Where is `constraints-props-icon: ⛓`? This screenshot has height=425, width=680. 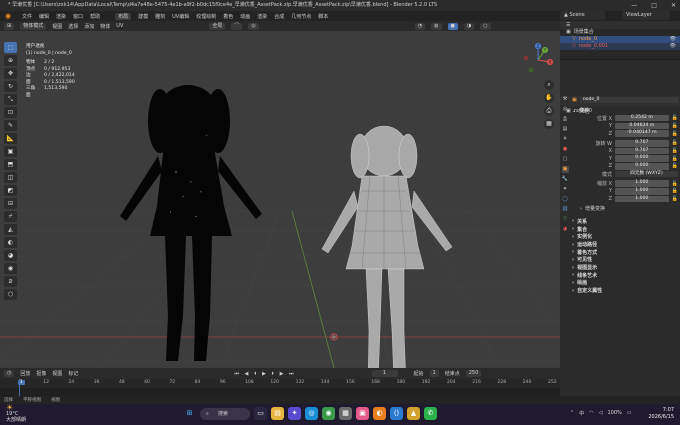
constraints-props-icon: ⛓ is located at coordinates (565, 209).